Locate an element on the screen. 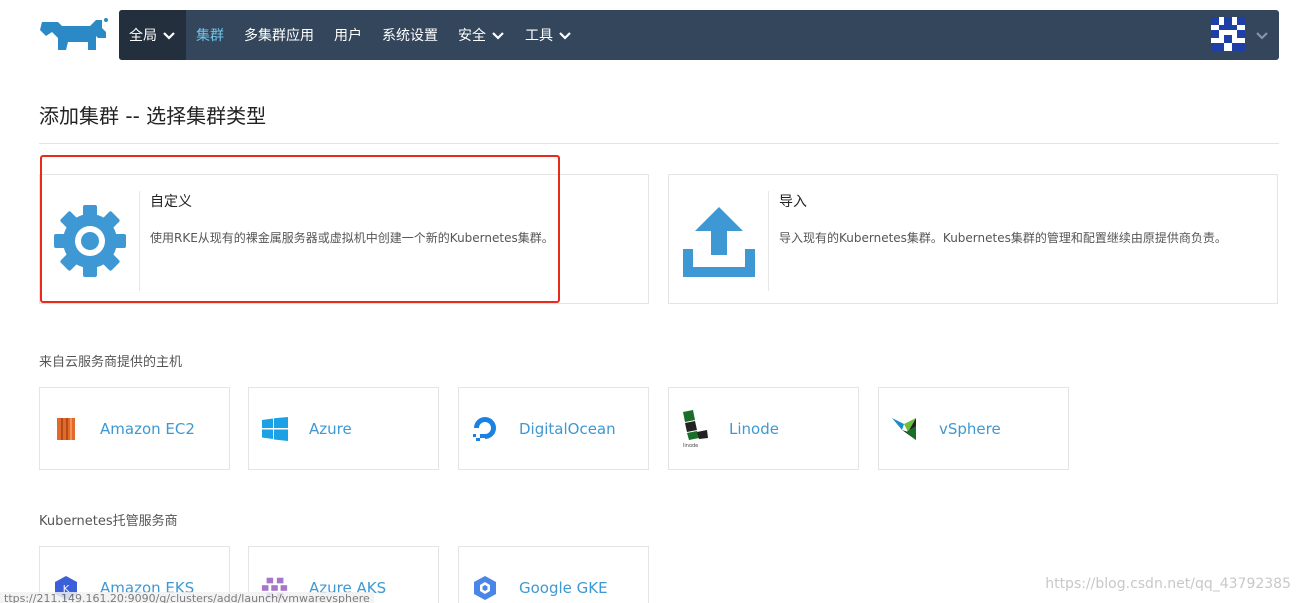  provider-azure: Azure is located at coordinates (343, 428).